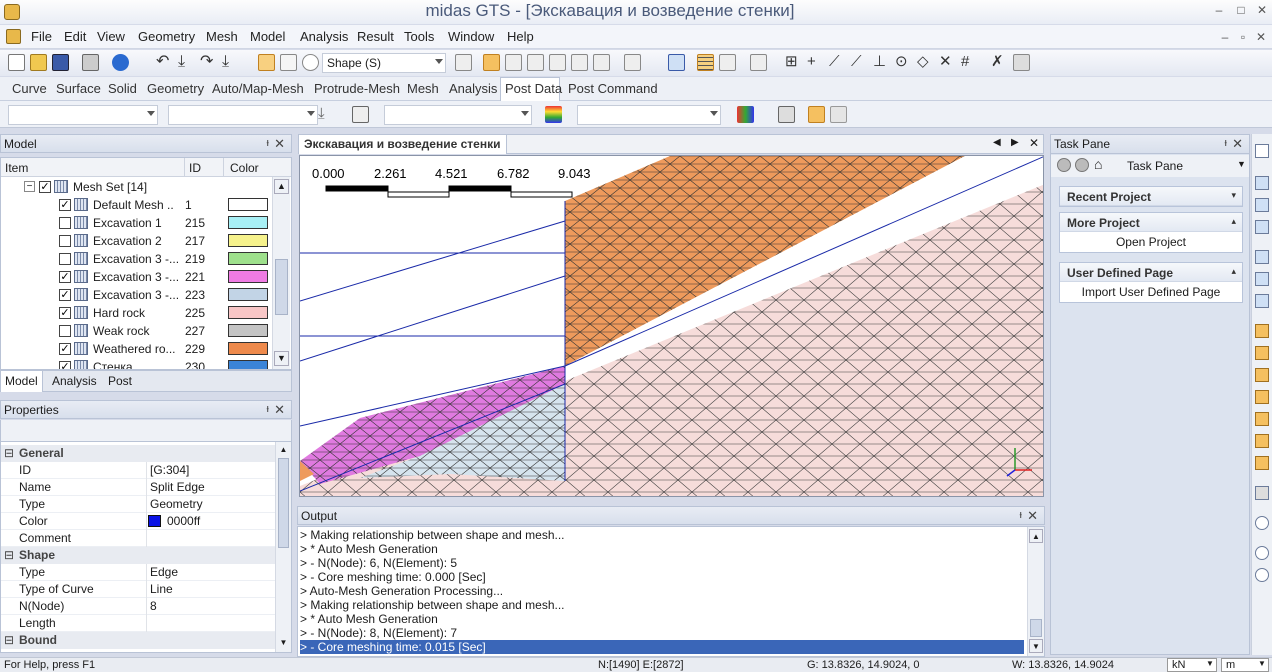 This screenshot has width=1272, height=672. Describe the element at coordinates (154, 521) in the screenshot. I see `color-swatch` at that location.